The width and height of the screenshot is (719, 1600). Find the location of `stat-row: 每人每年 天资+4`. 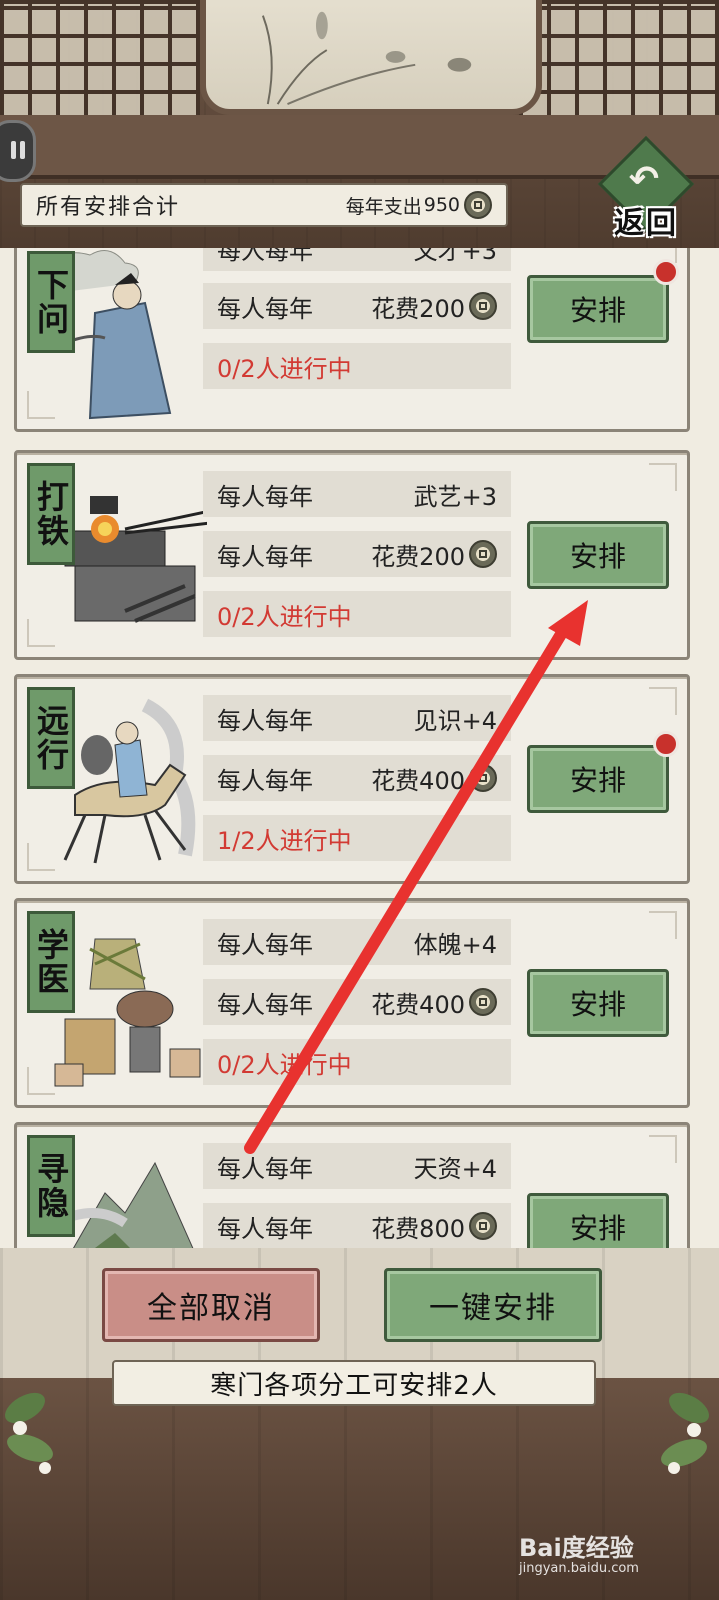

stat-row: 每人每年 天资+4 is located at coordinates (357, 1166).